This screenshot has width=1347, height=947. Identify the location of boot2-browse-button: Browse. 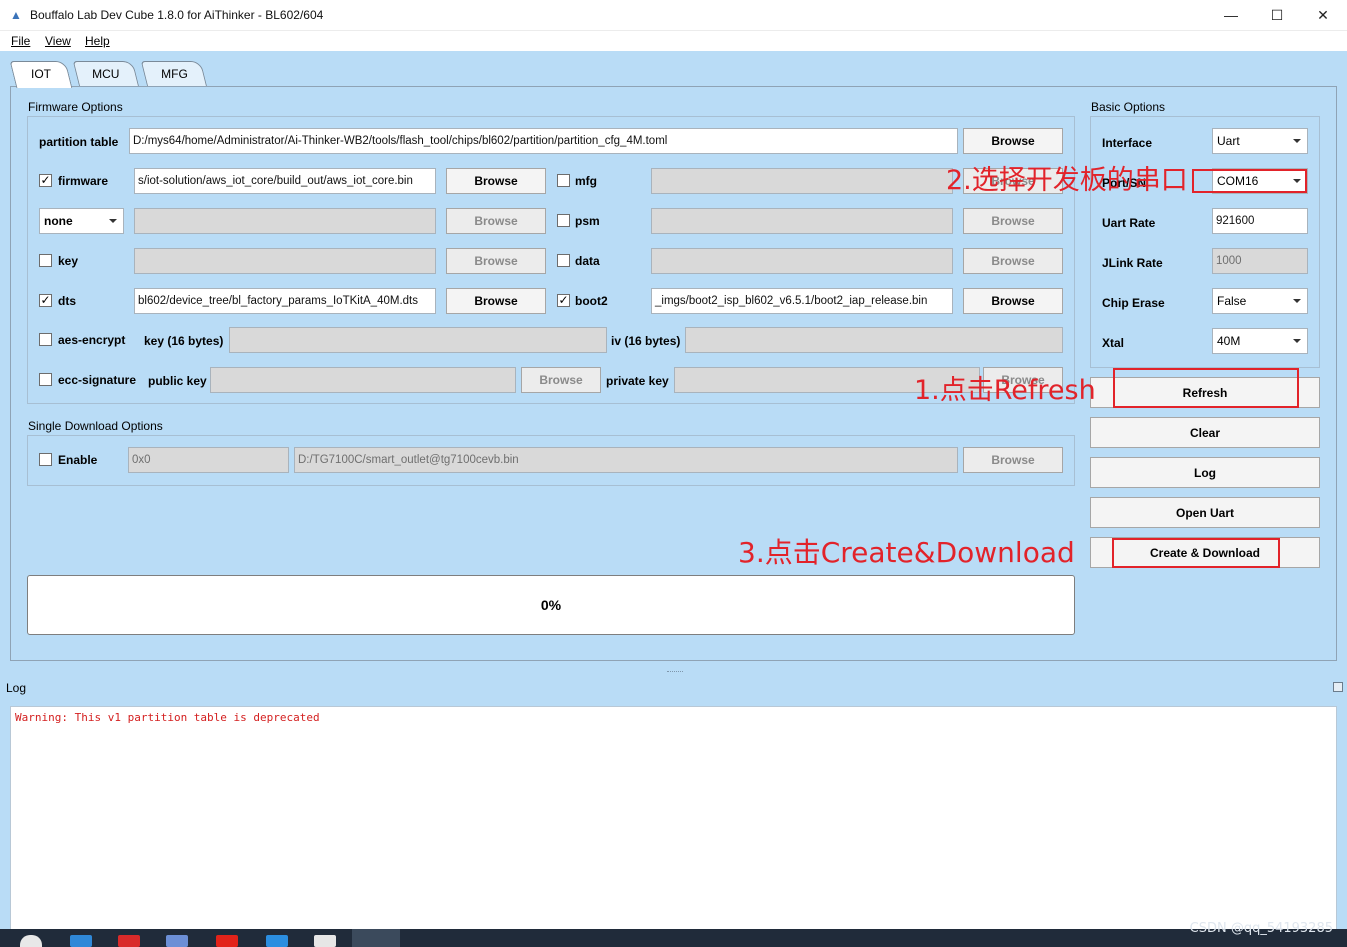
(1013, 301).